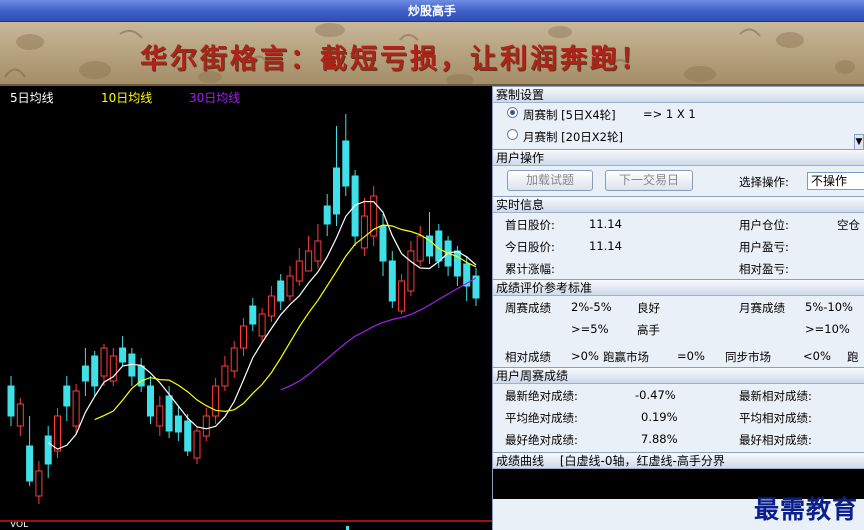 This screenshot has height=530, width=864. Describe the element at coordinates (530, 247) in the screenshot. I see `today-price-label: 今日股价:` at that location.